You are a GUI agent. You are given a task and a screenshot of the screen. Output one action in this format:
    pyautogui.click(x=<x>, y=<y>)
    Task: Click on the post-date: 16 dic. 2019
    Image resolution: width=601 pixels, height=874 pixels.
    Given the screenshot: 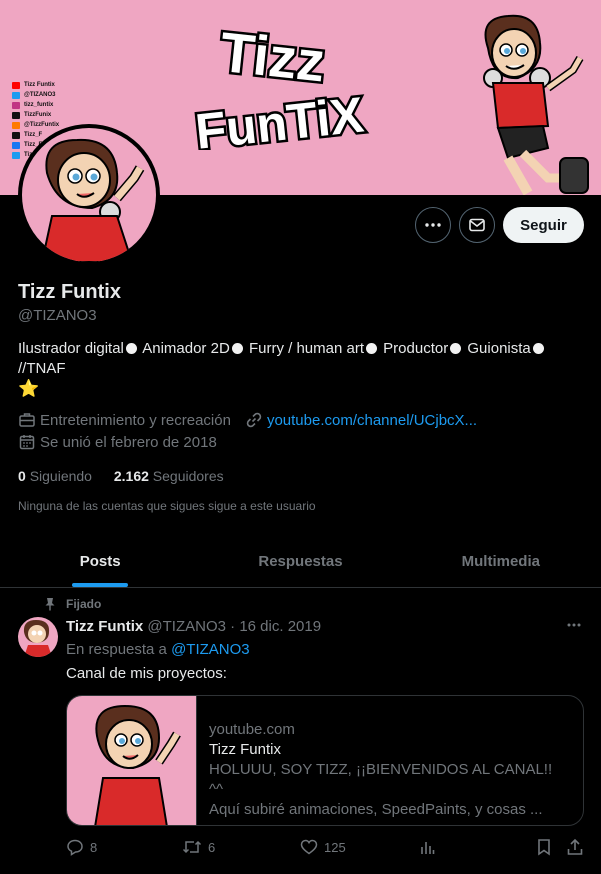 What is the action you would take?
    pyautogui.click(x=280, y=626)
    